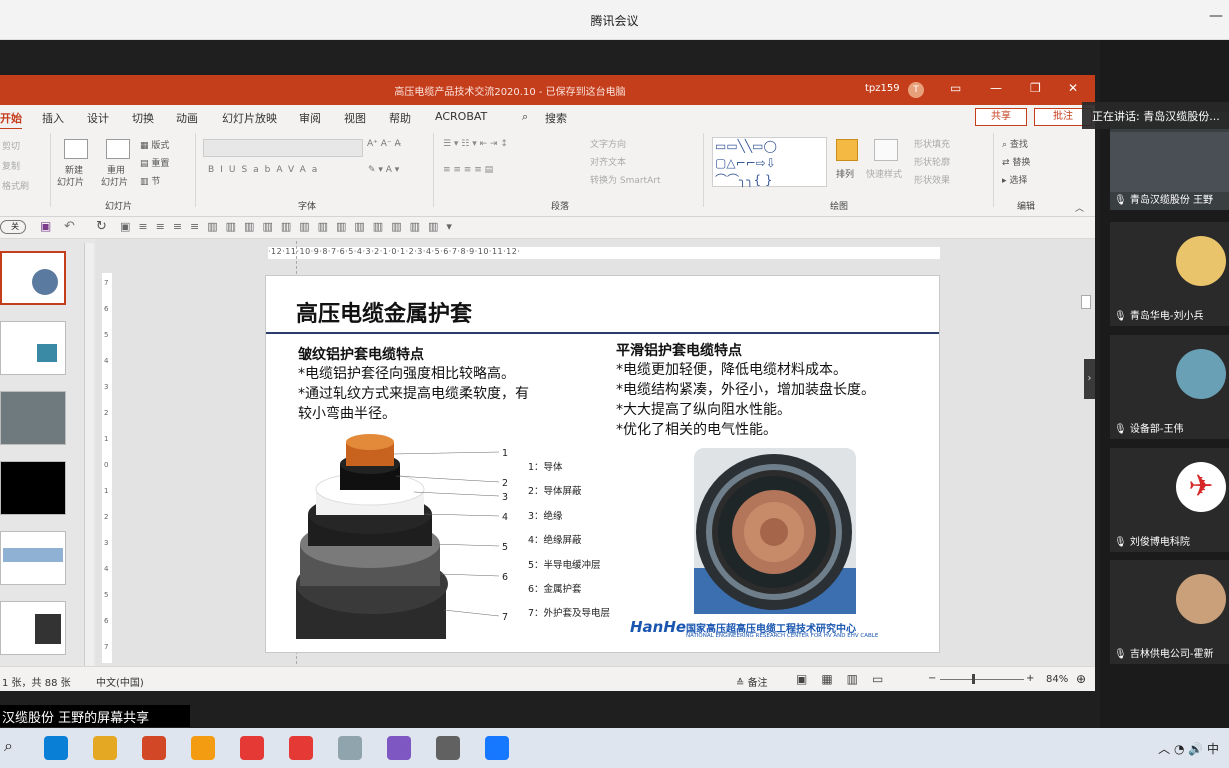 Image resolution: width=1229 pixels, height=768 pixels. I want to click on user-name: tpz159, so click(882, 88).